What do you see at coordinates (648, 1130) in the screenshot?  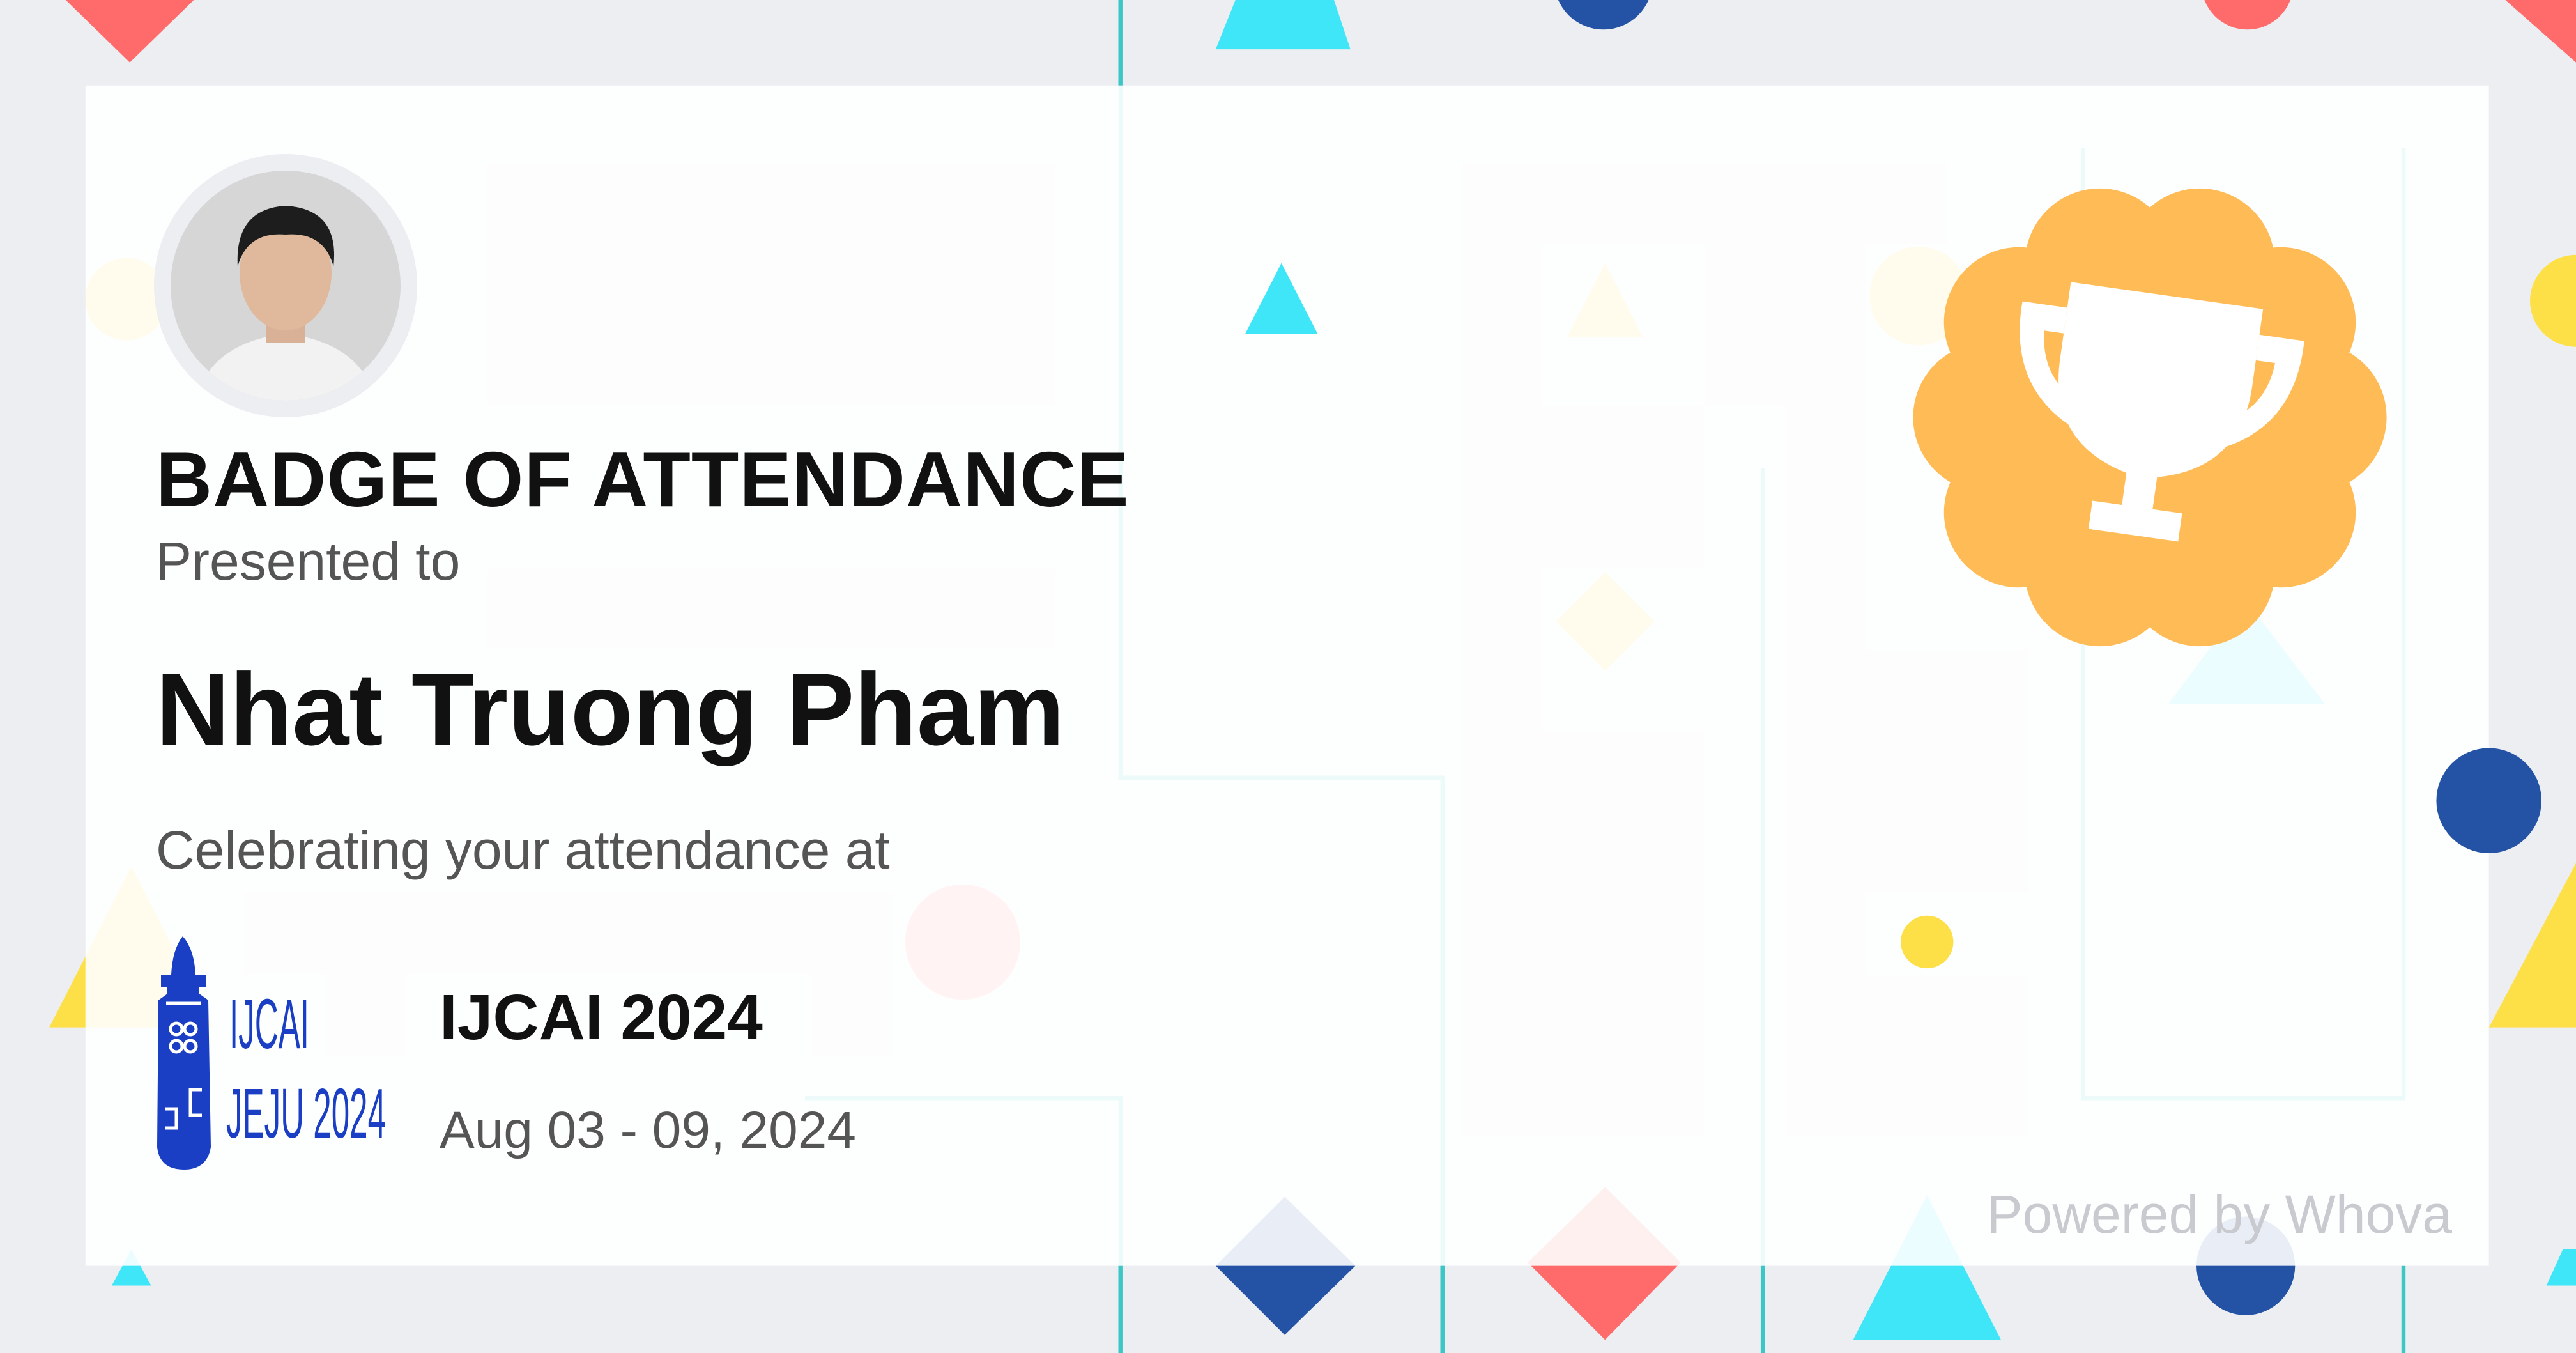 I see `event-dates: Aug 03 - 09, 2024` at bounding box center [648, 1130].